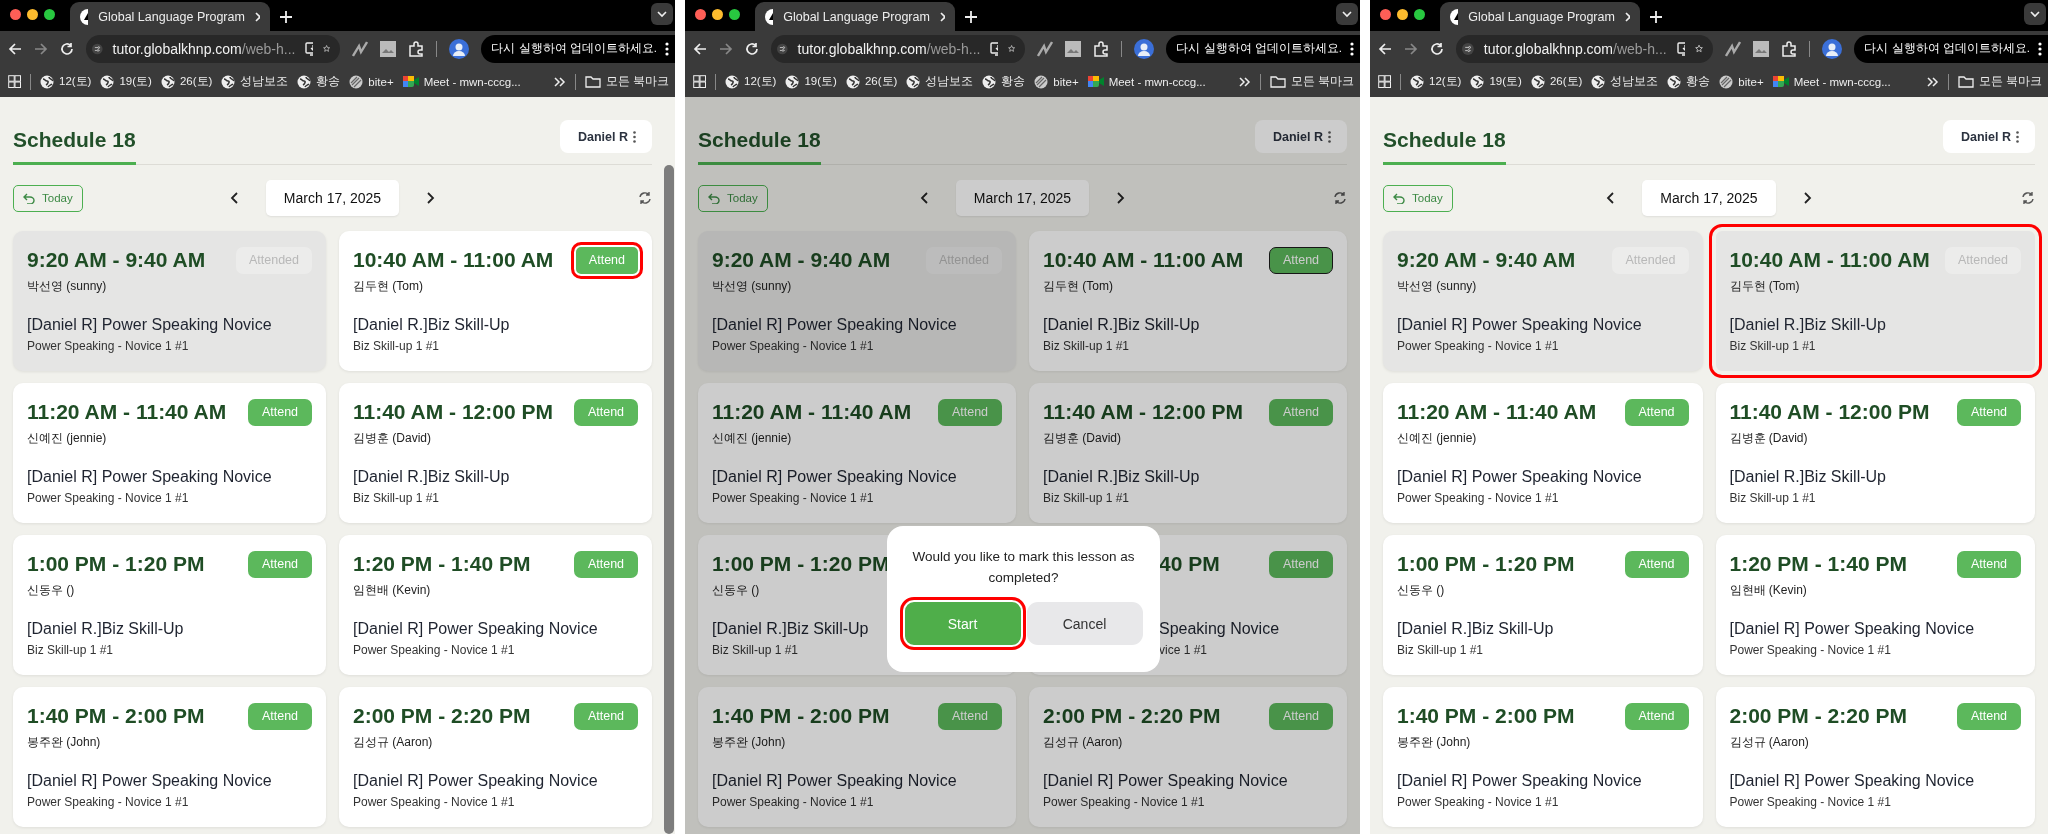  I want to click on scrollbar, so click(669, 499).